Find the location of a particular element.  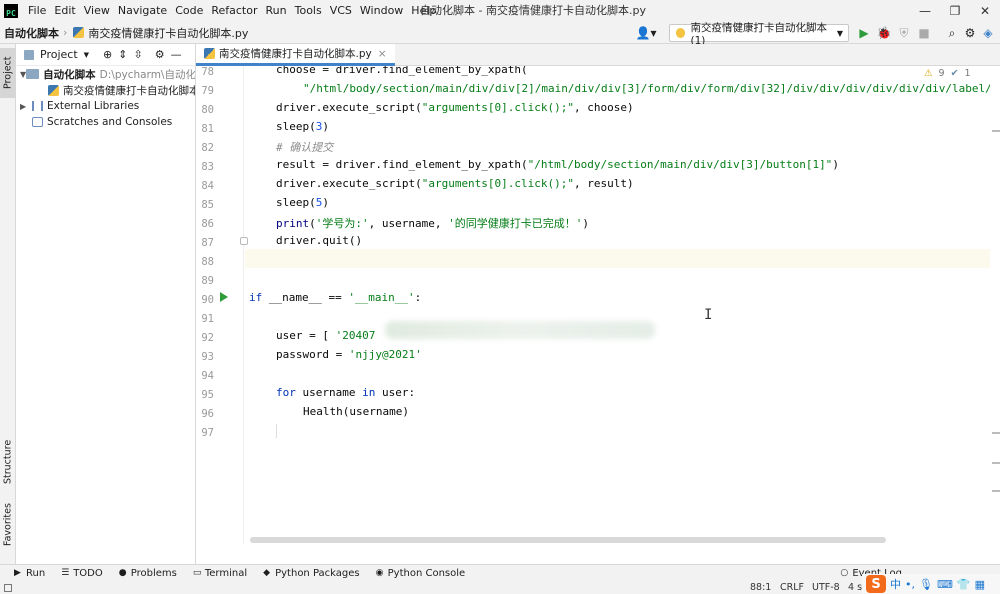

tree-item-scratches: Scratches and Consoles is located at coordinates (105, 122).